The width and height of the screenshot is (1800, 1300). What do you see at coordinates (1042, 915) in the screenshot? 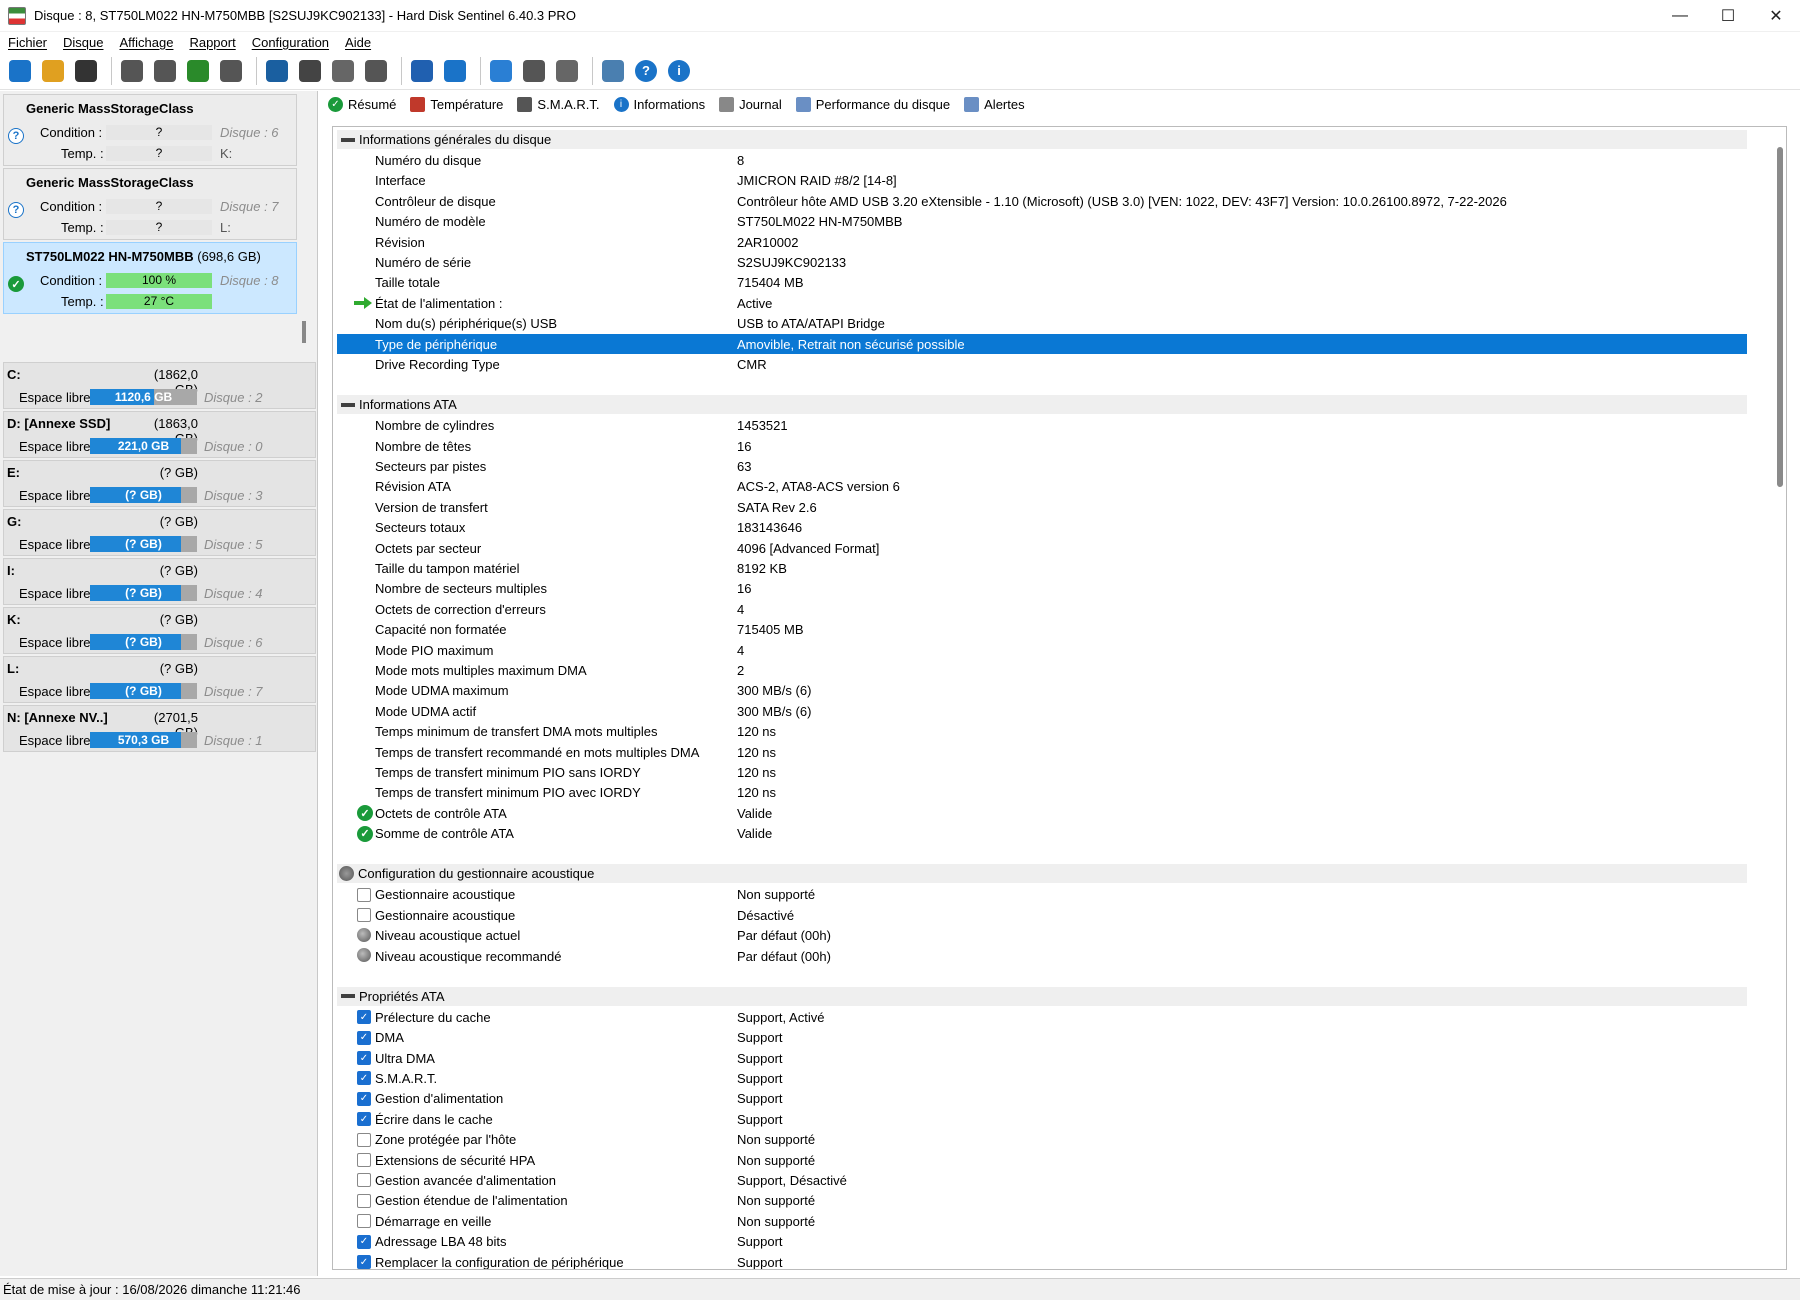
I see `property-row: Gestionnaire acoustique Désactivé` at bounding box center [1042, 915].